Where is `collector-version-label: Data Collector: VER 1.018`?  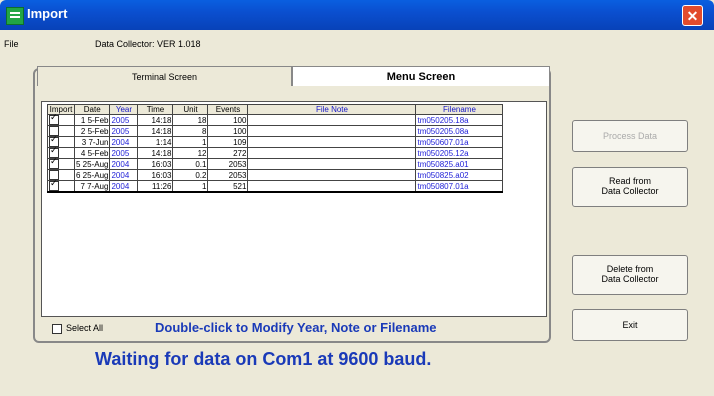 collector-version-label: Data Collector: VER 1.018 is located at coordinates (148, 44).